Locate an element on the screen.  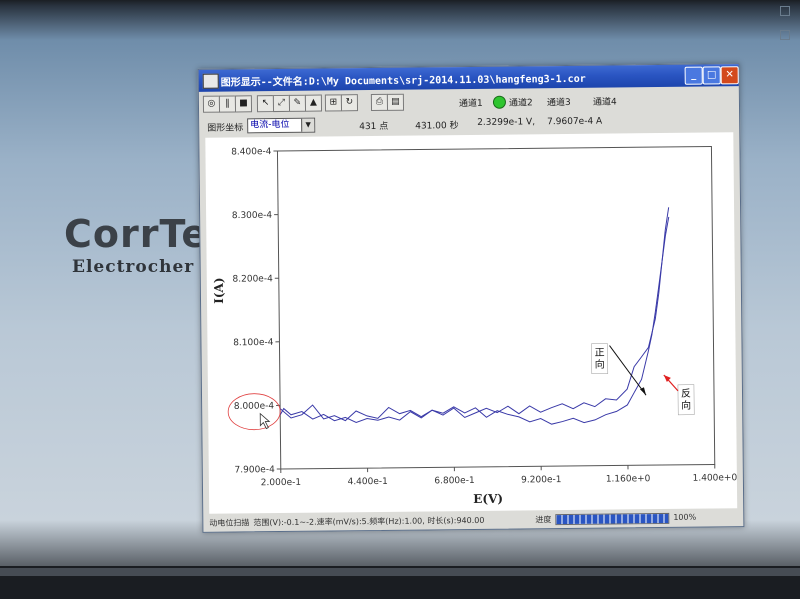
close-button: ✕ is located at coordinates (729, 75).